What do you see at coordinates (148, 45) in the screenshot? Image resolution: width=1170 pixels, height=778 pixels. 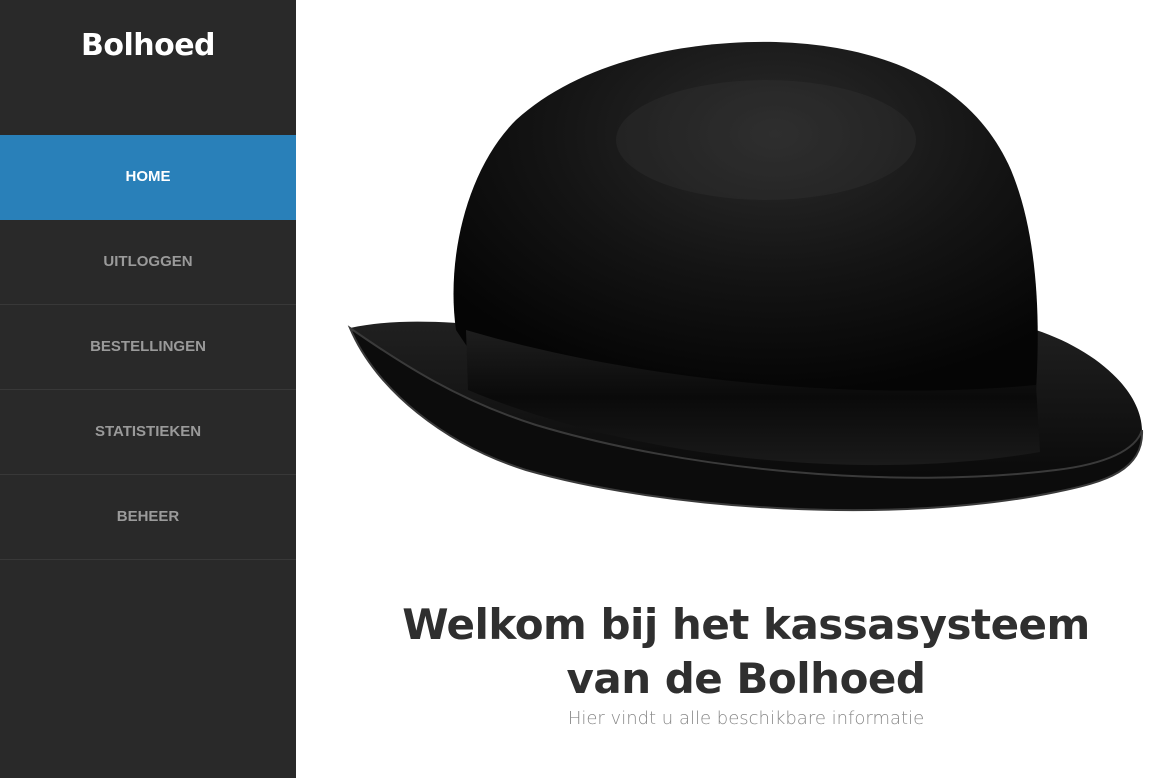 I see `brand-title: Bolhoed` at bounding box center [148, 45].